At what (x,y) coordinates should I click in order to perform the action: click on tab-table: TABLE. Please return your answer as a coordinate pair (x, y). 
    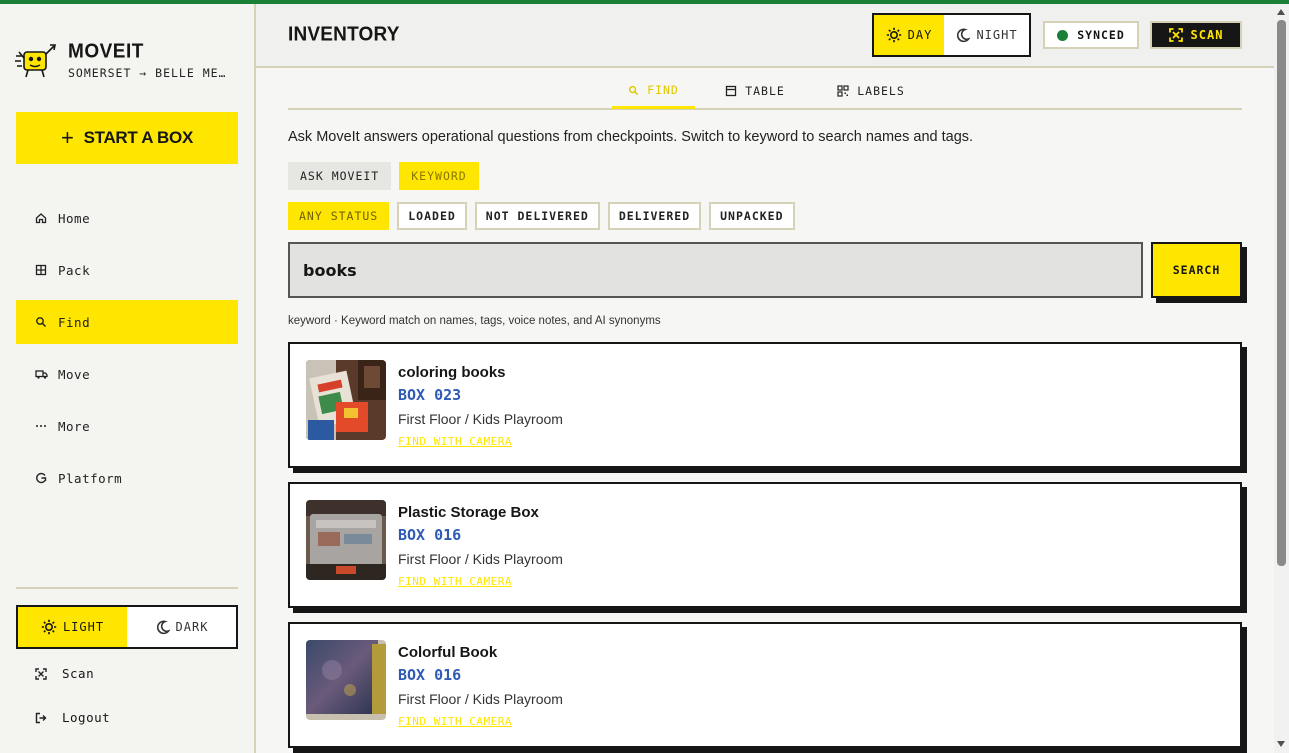
    Looking at the image, I should click on (755, 91).